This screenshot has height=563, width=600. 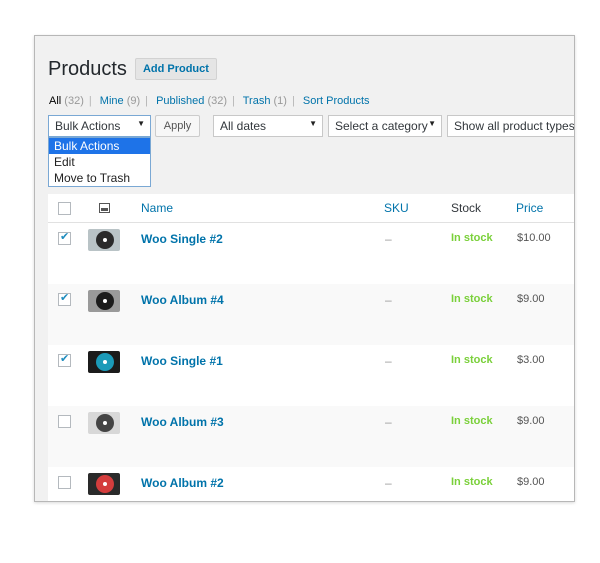 I want to click on dates-filter-select: All dates ▼, so click(x=268, y=126).